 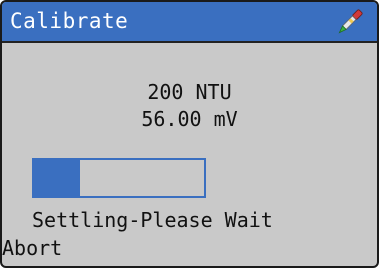 I want to click on probe-icon, so click(x=350, y=21).